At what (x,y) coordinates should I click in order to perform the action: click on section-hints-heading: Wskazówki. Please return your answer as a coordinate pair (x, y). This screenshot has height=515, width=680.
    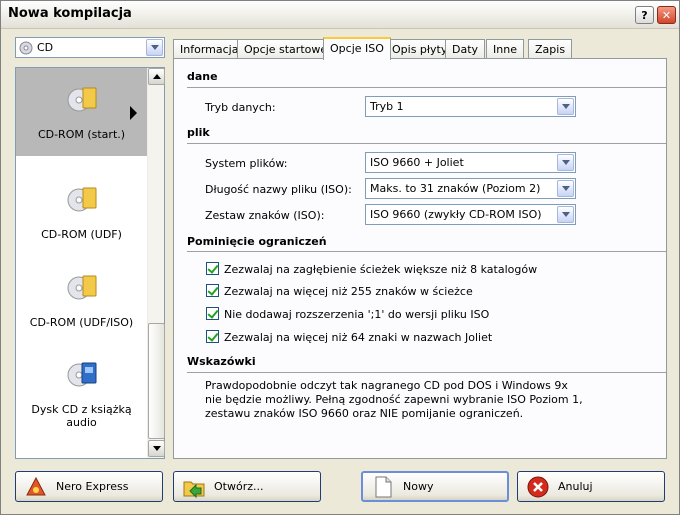
    Looking at the image, I should click on (221, 361).